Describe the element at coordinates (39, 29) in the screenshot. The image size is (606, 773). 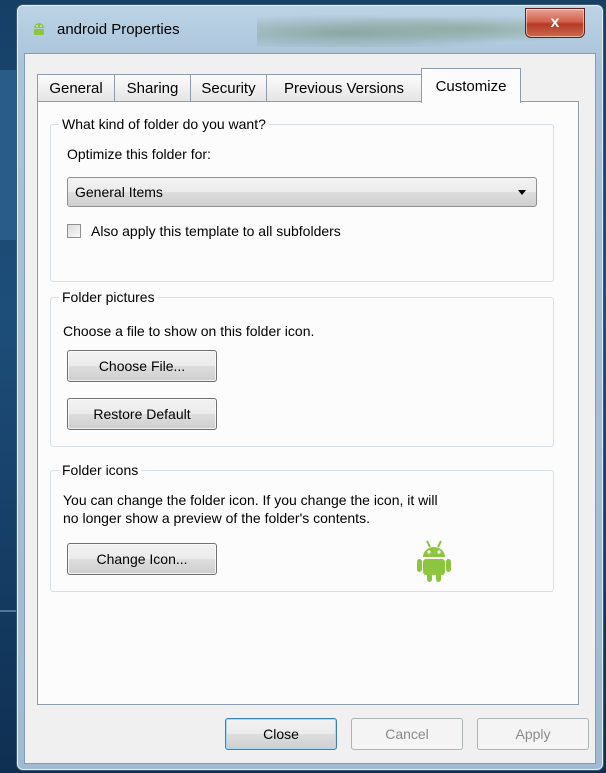
I see `android-folder-icon` at that location.